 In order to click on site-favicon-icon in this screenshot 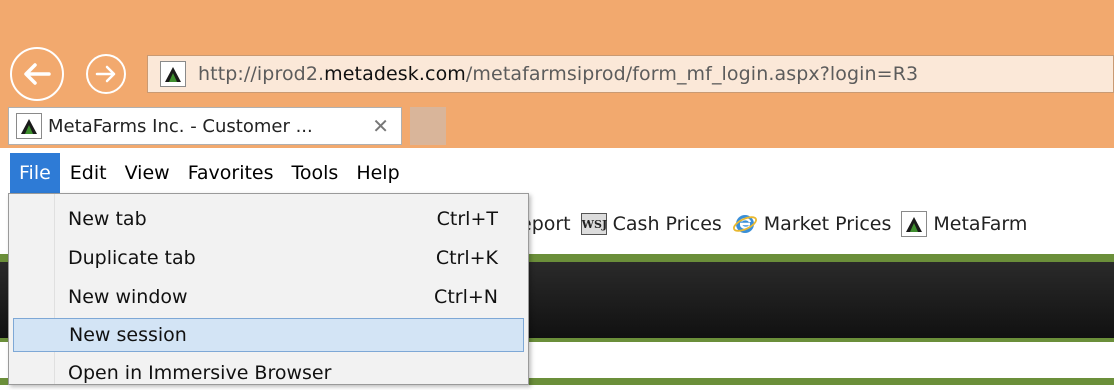, I will do `click(173, 74)`.